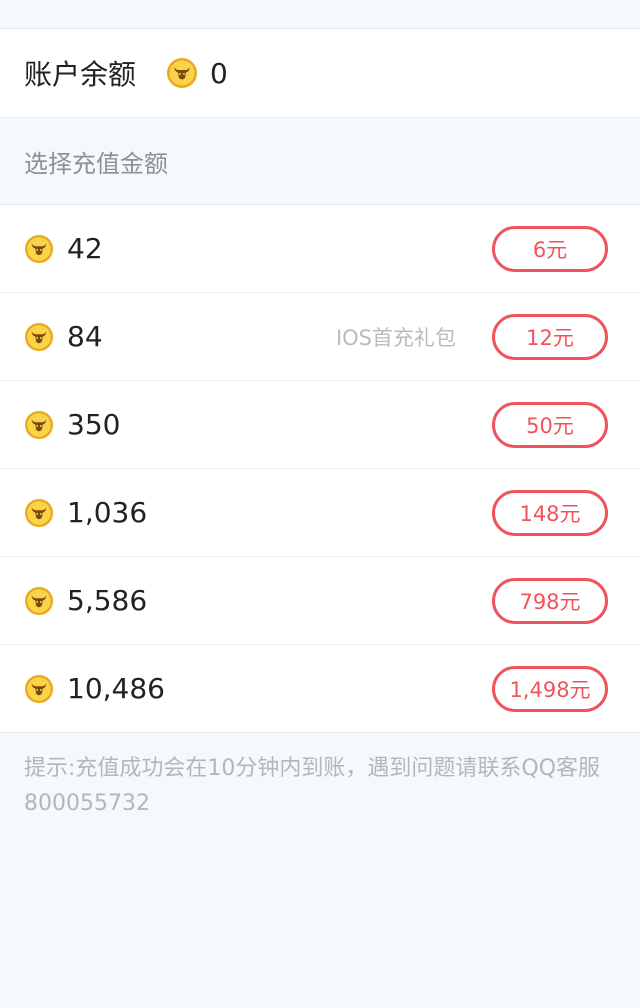  Describe the element at coordinates (395, 337) in the screenshot. I see `package-tag: IOS首充礼包` at that location.